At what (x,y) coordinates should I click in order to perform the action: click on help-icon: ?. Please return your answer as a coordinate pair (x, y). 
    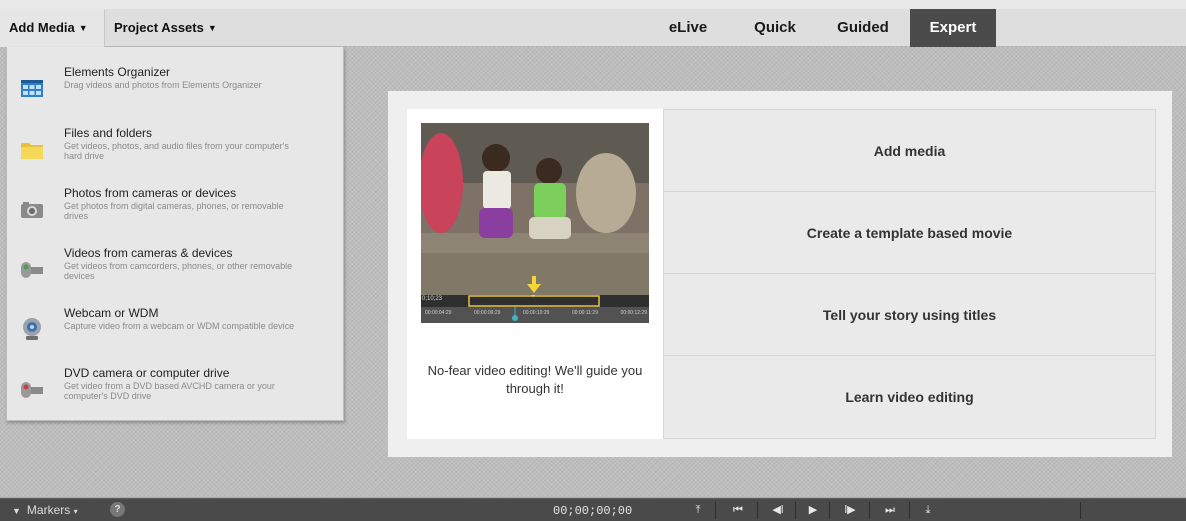
    Looking at the image, I should click on (117, 509).